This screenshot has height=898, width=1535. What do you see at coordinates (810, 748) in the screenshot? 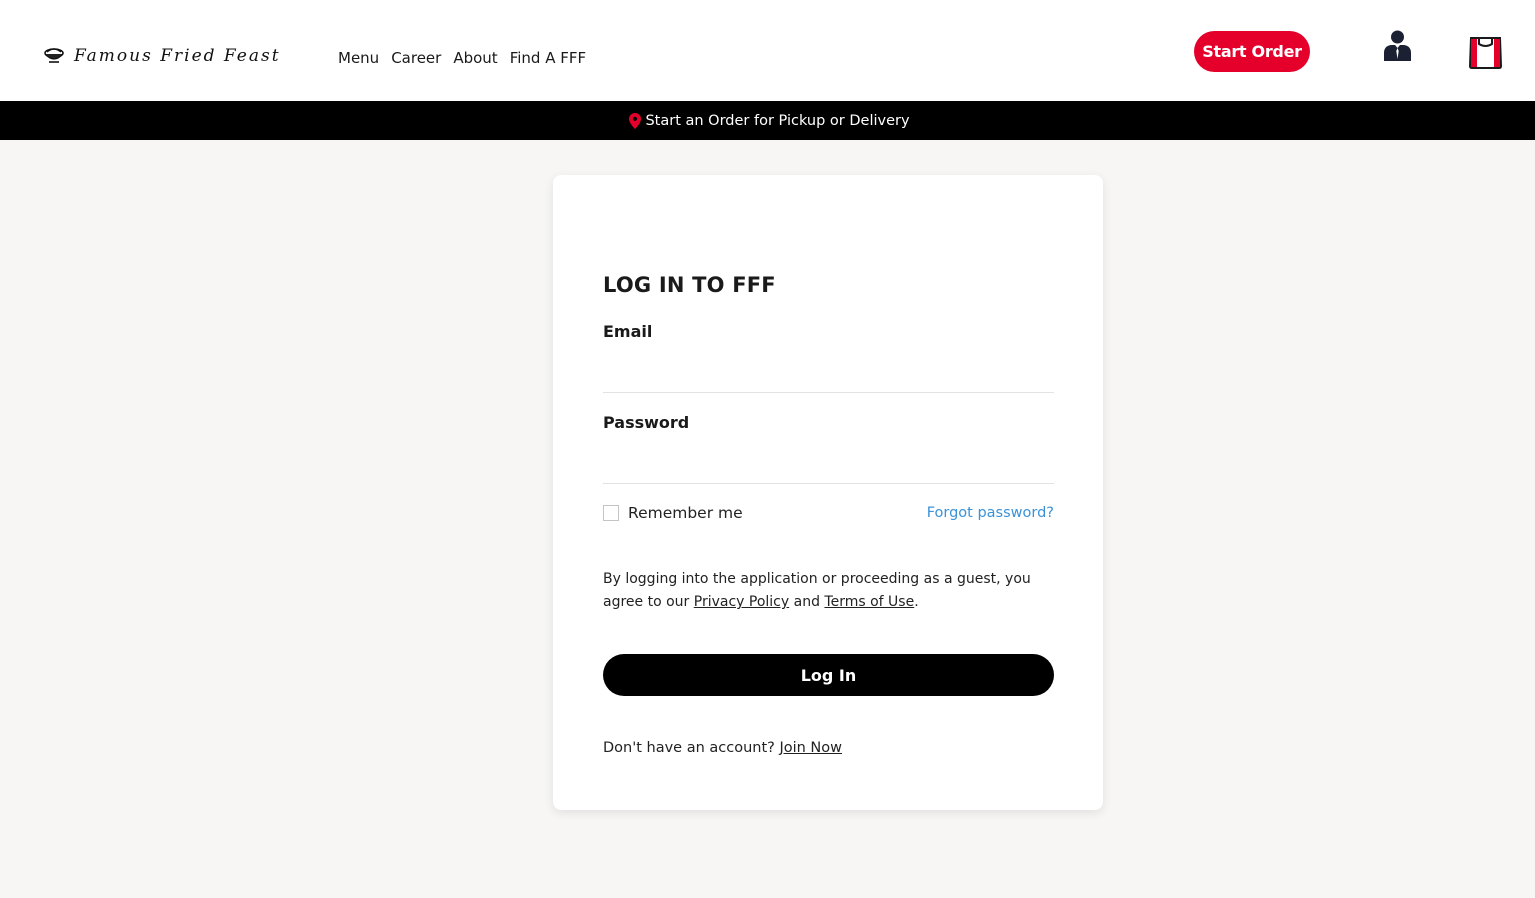
I see `join-now-link: Join Now` at bounding box center [810, 748].